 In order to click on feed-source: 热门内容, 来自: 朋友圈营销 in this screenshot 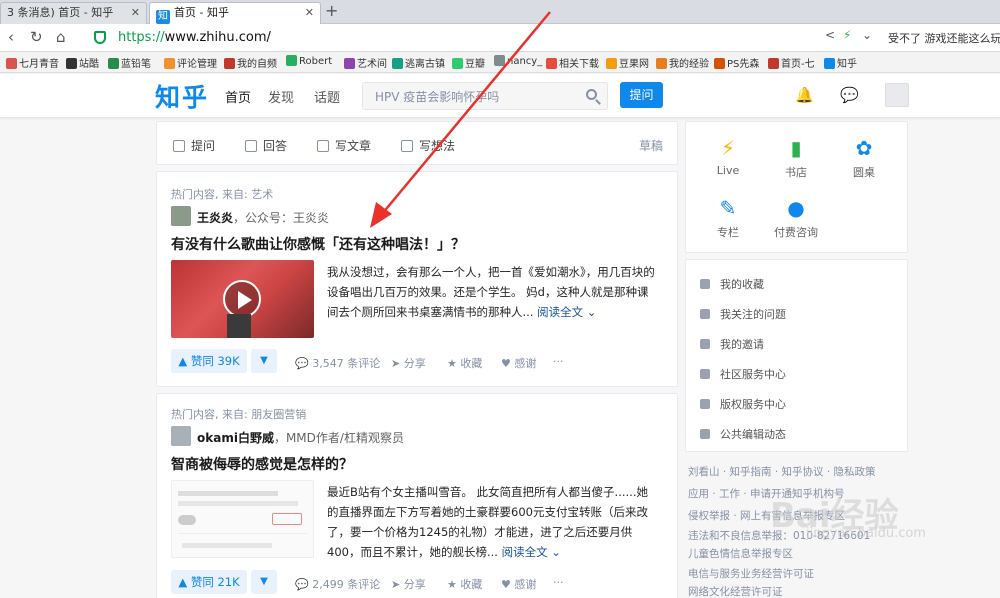, I will do `click(239, 414)`.